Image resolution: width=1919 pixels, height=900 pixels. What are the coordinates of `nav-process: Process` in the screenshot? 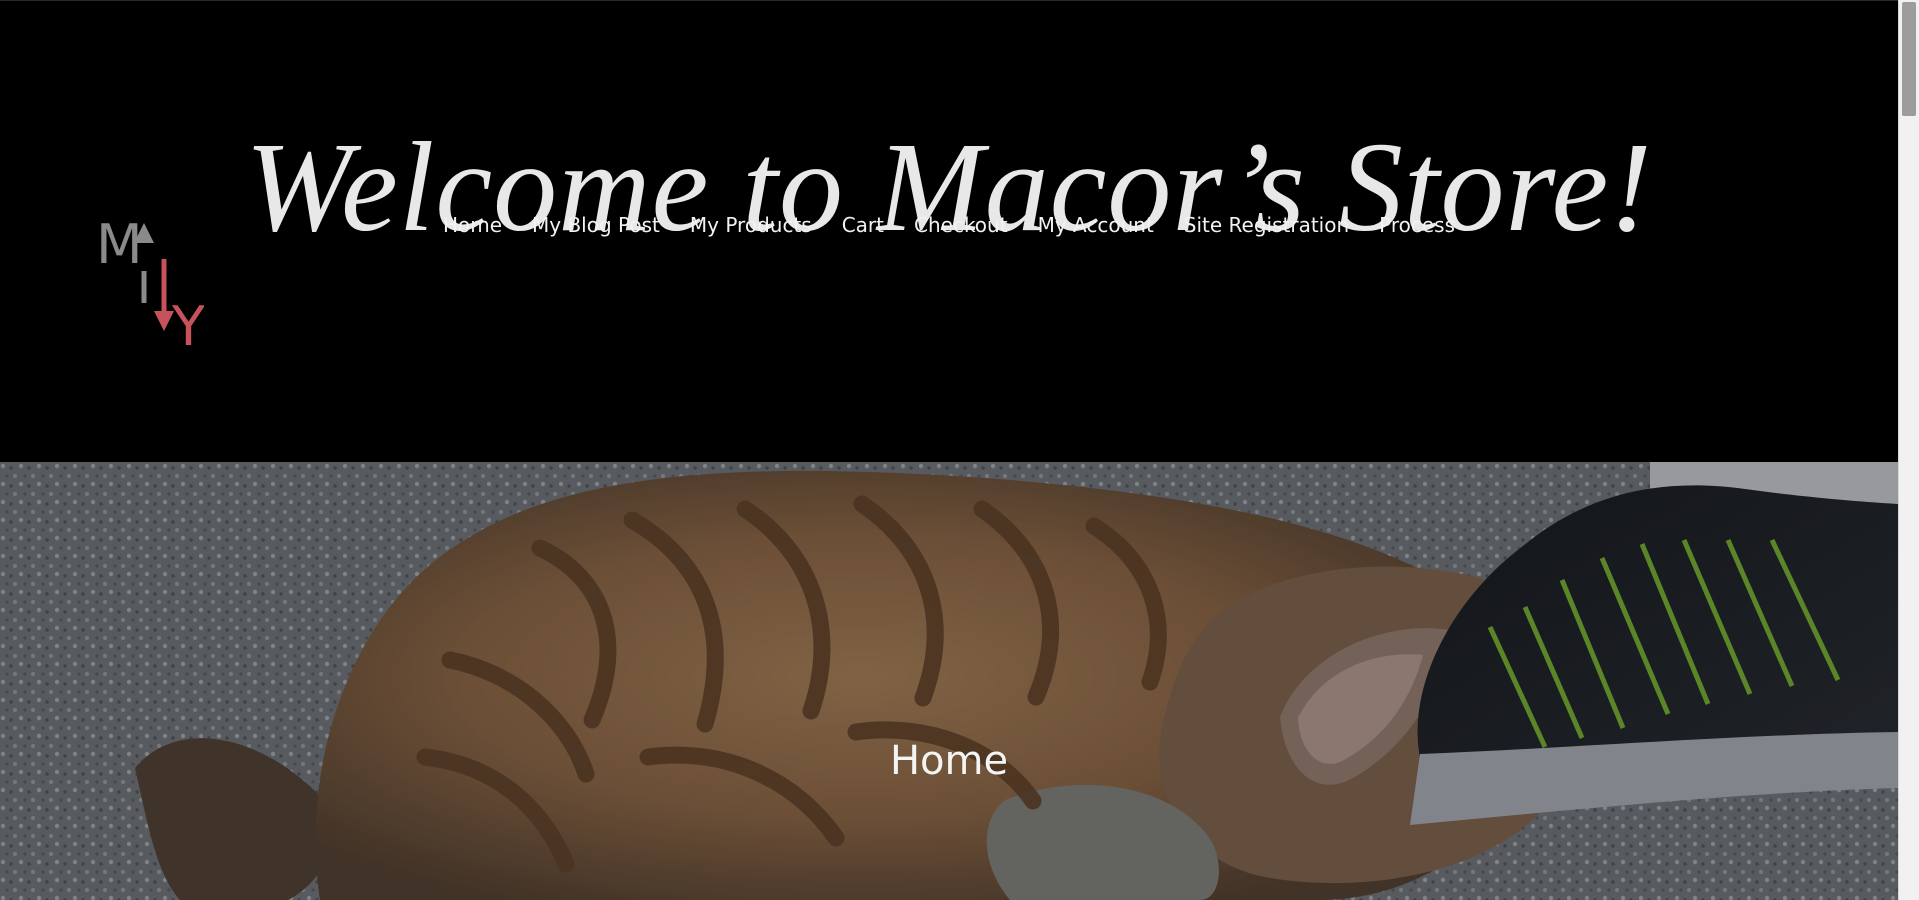 It's located at (1417, 225).